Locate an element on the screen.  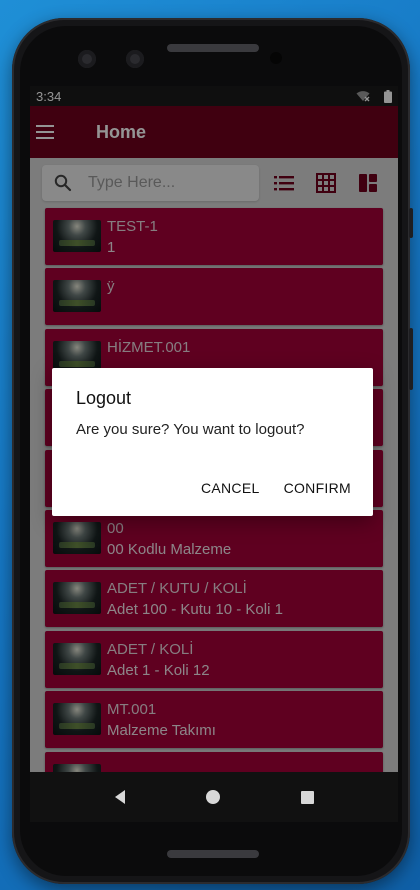
home-icon is located at coordinates (212, 797).